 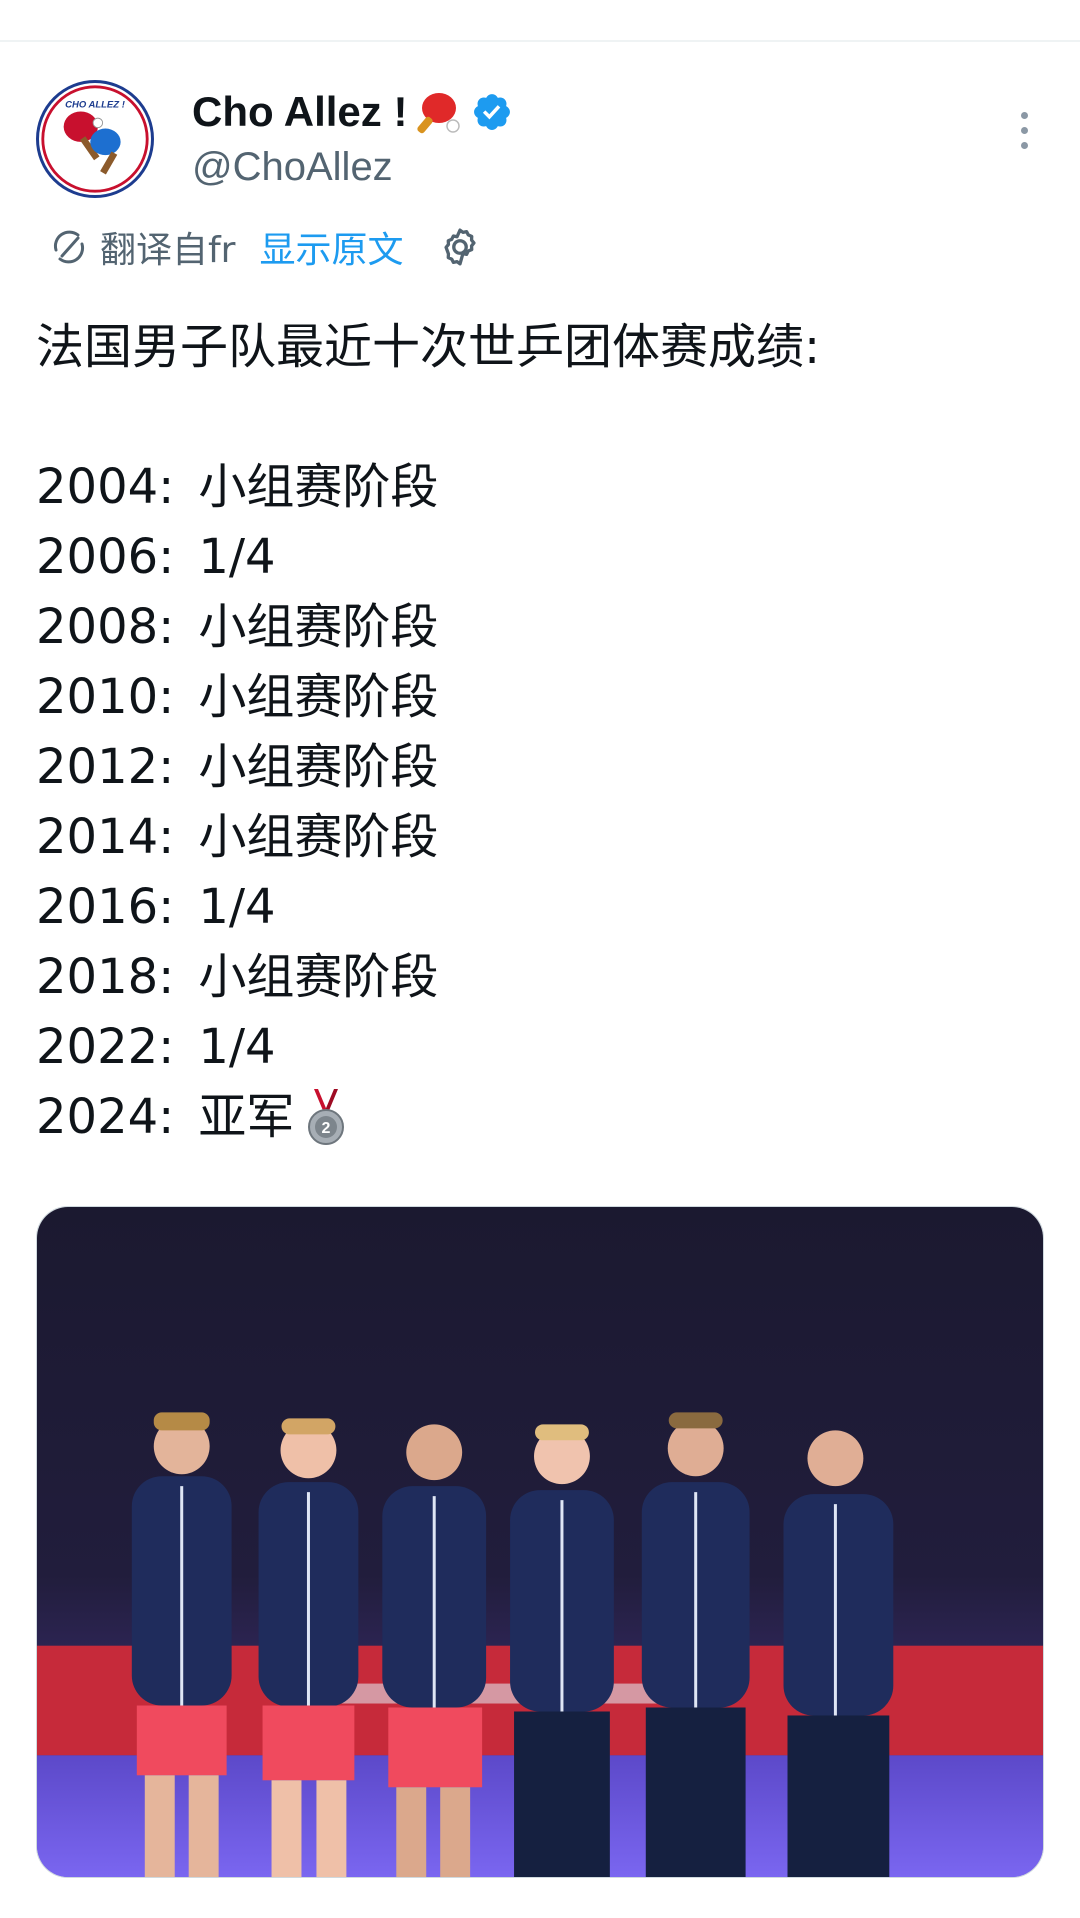 What do you see at coordinates (540, 41) in the screenshot?
I see `top-divider` at bounding box center [540, 41].